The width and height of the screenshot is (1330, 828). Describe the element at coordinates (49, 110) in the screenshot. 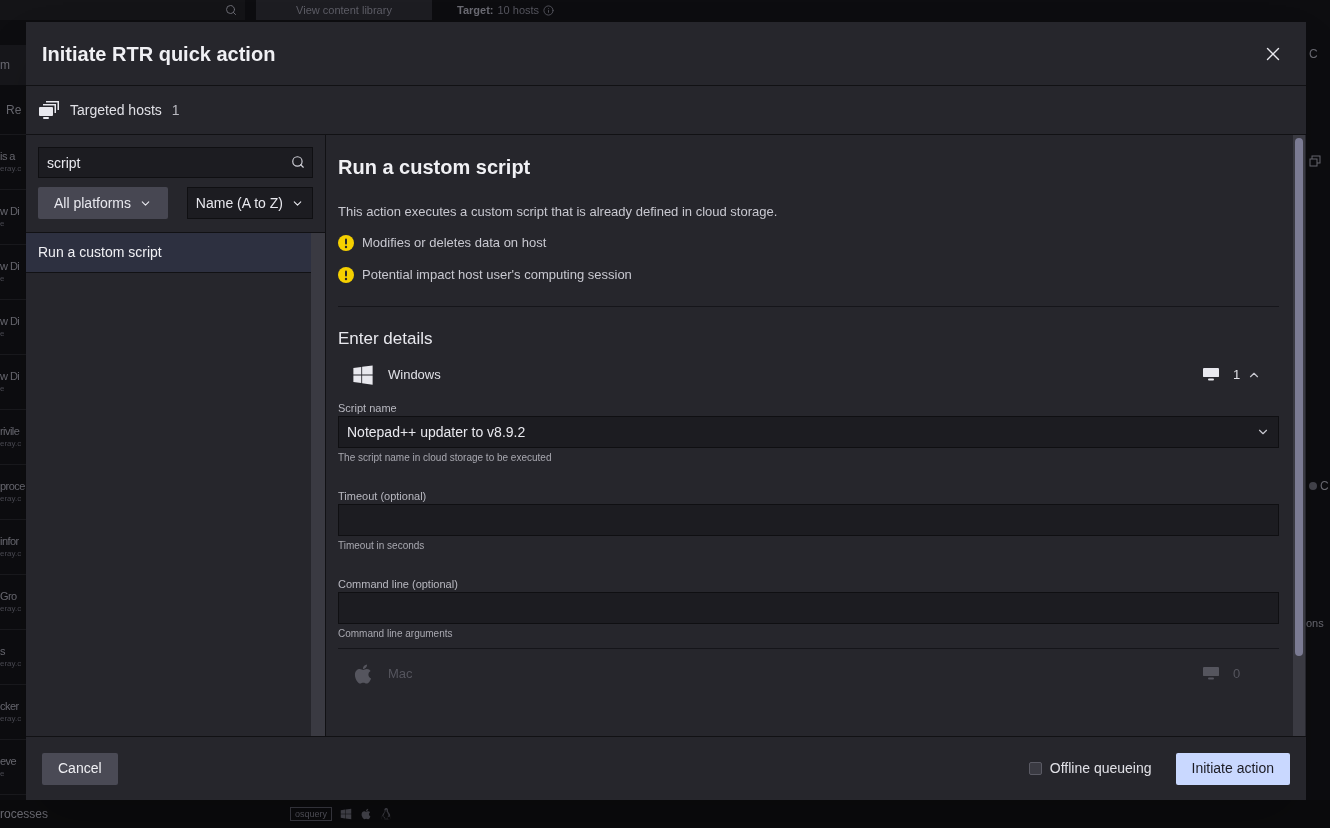

I see `monitors-icon` at that location.